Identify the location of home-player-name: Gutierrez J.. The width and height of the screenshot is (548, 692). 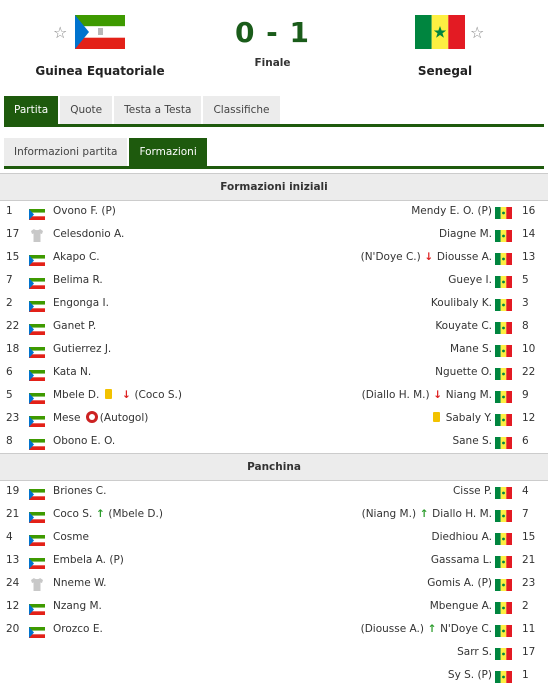
(82, 349).